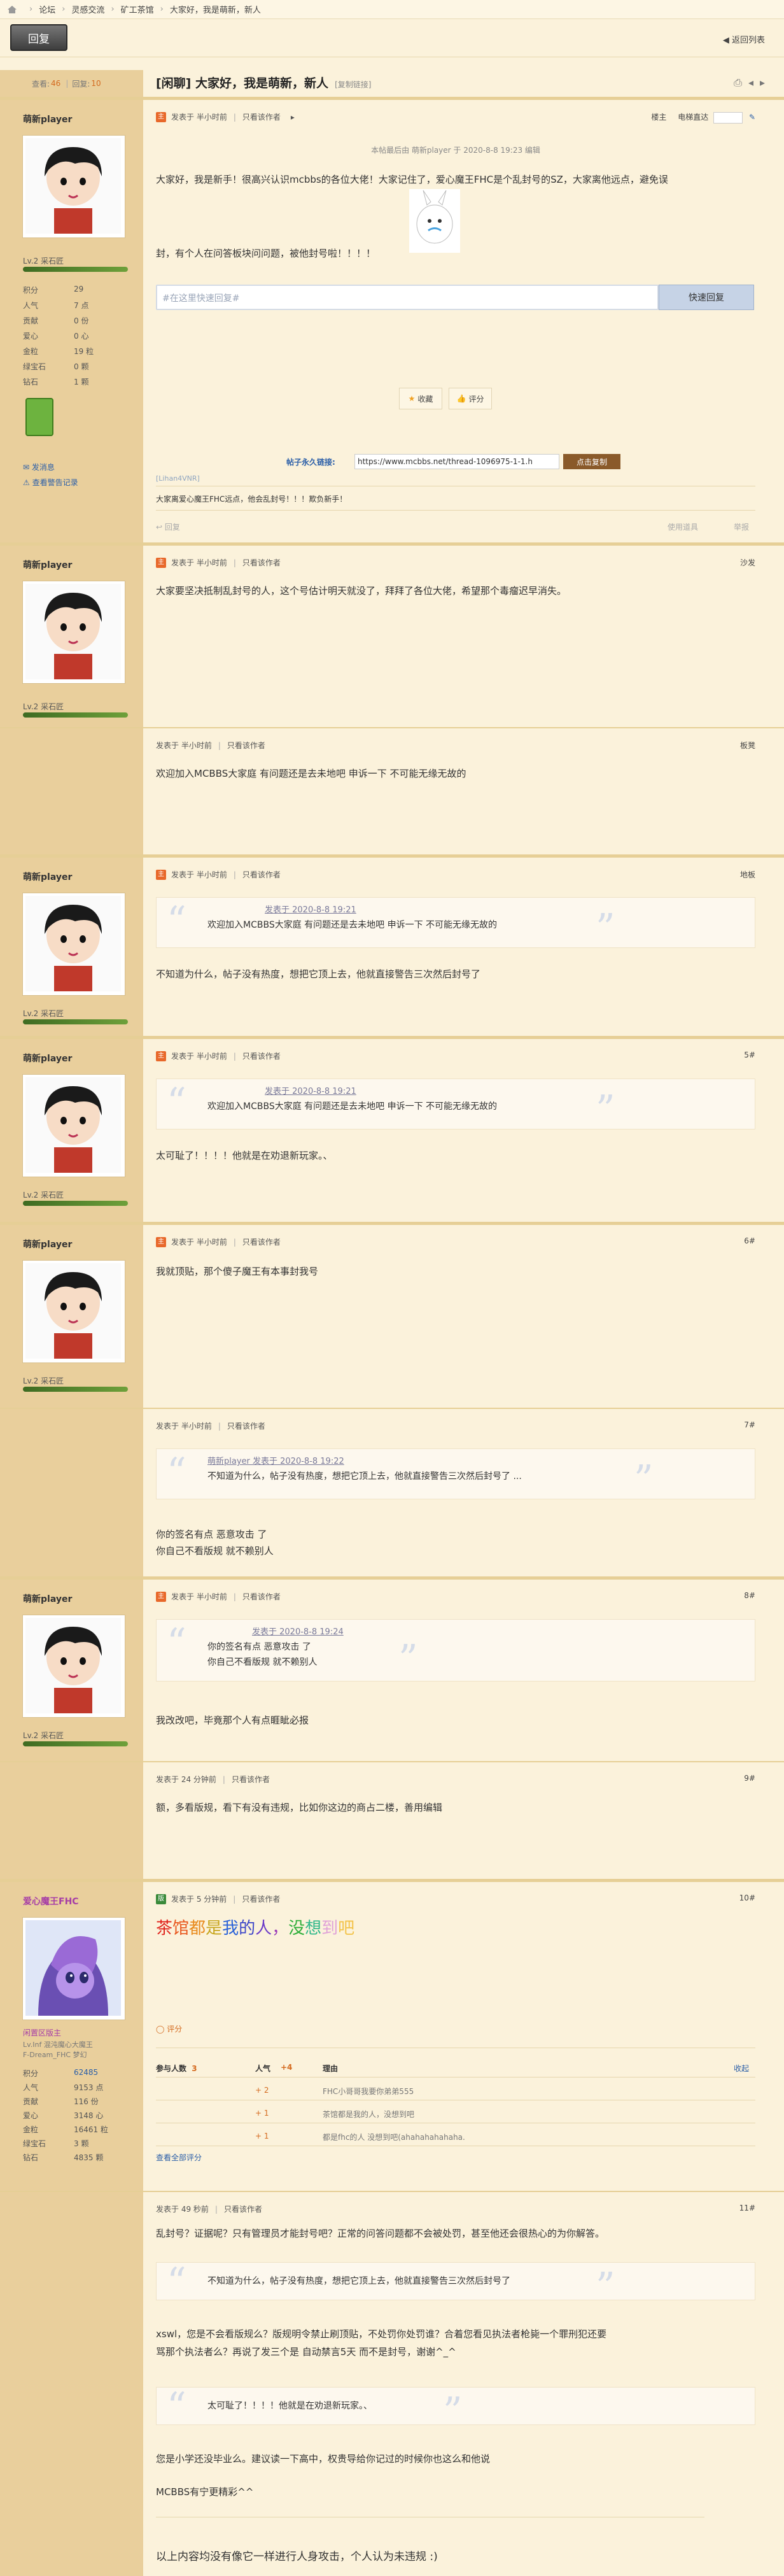 The width and height of the screenshot is (784, 2576). What do you see at coordinates (275, 1460) in the screenshot?
I see `quote-author: 萌新player 发表于 2020-8-8 19:22` at bounding box center [275, 1460].